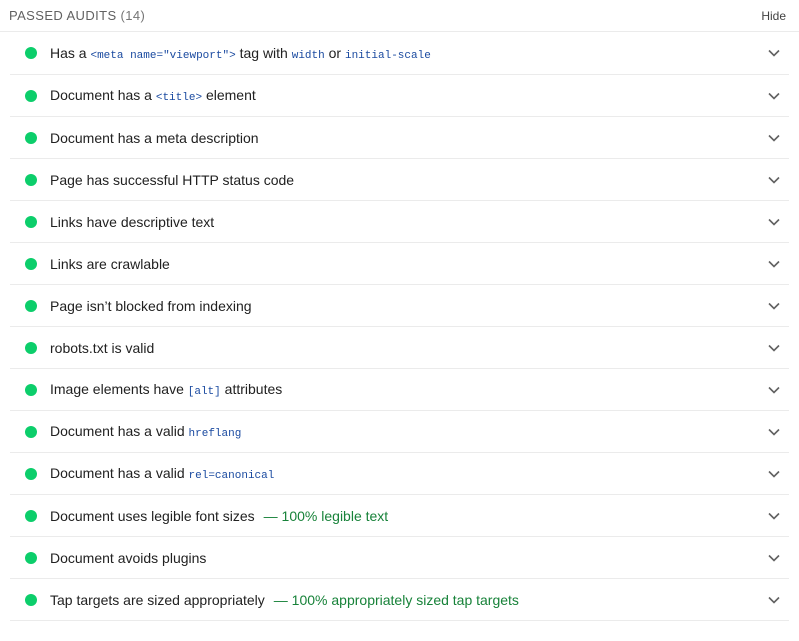 The height and width of the screenshot is (641, 799). Describe the element at coordinates (132, 221) in the screenshot. I see `audit-title-text: Links have descriptive text` at that location.